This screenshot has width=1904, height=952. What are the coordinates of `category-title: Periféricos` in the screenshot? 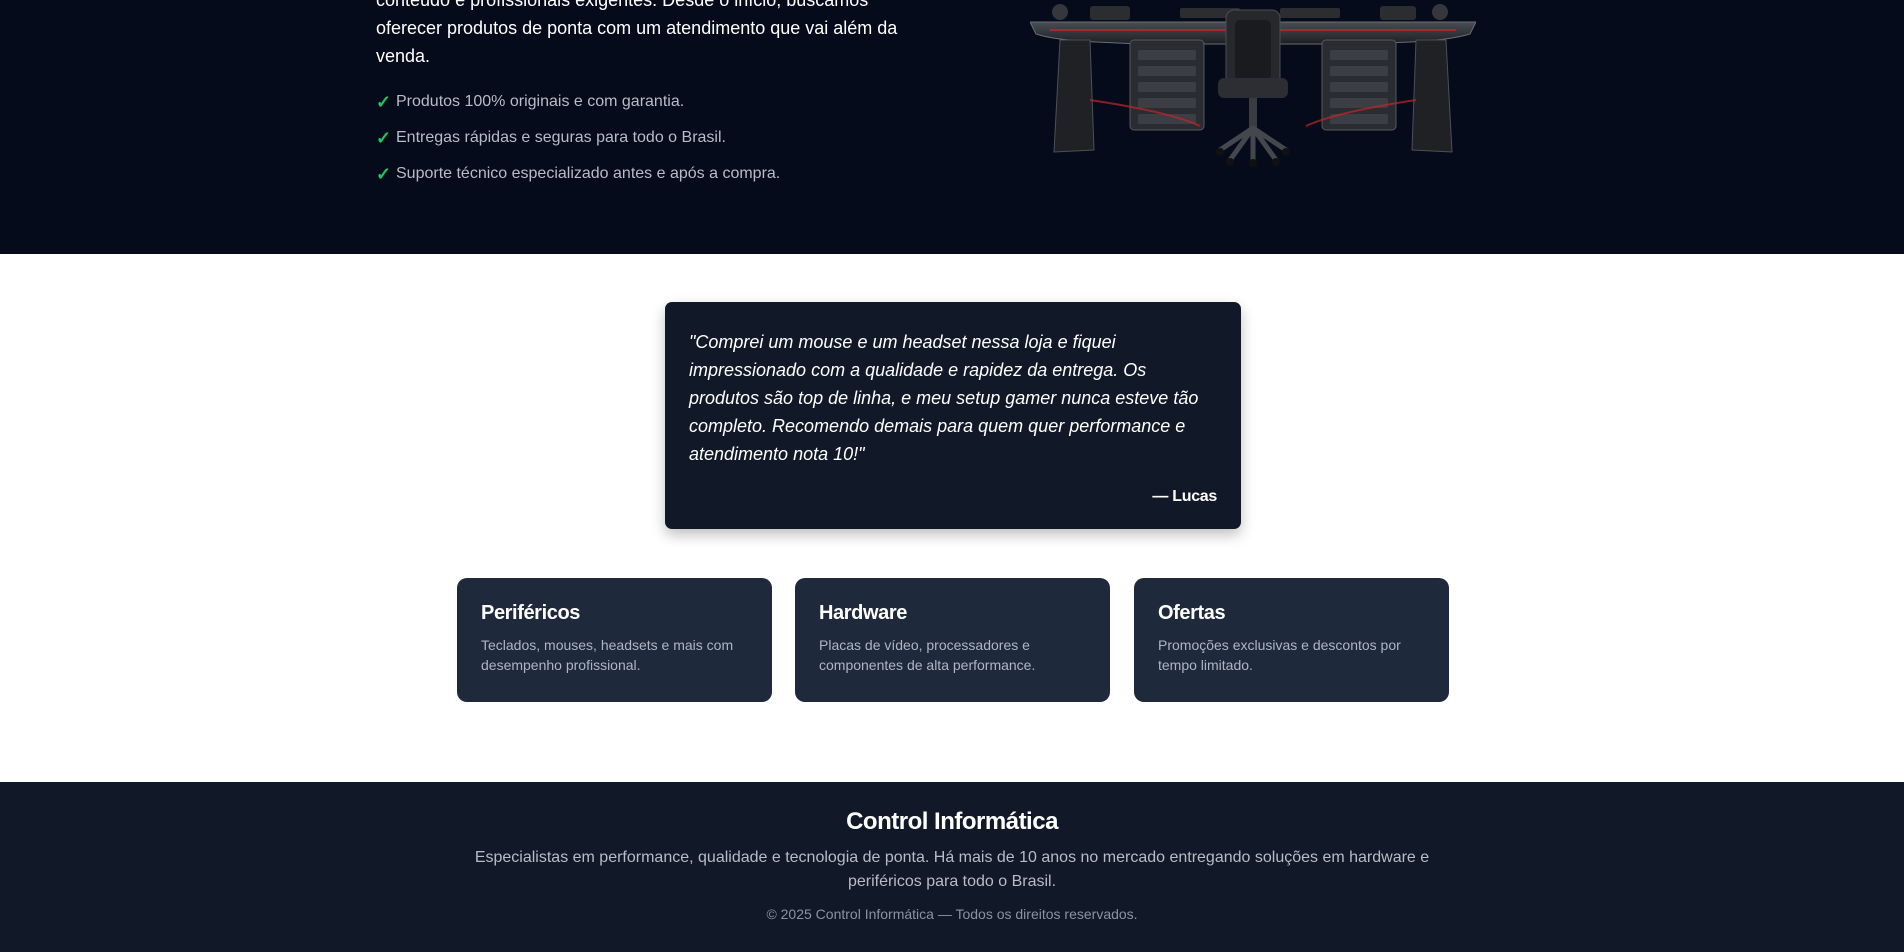 It's located at (530, 613).